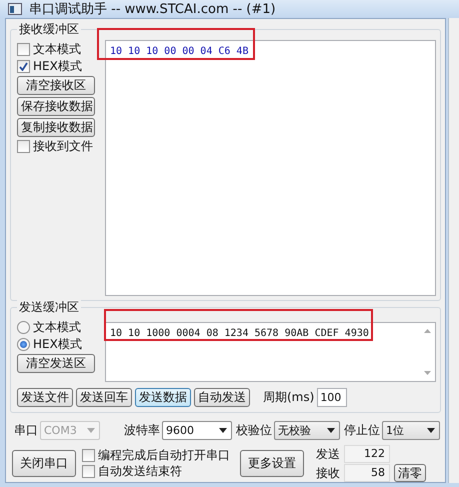 This screenshot has width=459, height=487. What do you see at coordinates (367, 454) in the screenshot?
I see `counter-field: 122` at bounding box center [367, 454].